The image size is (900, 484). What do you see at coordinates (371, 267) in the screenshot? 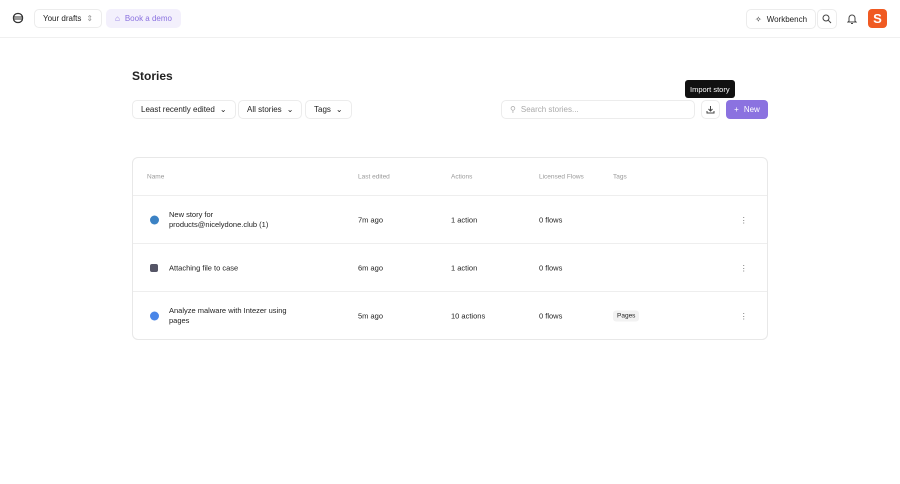
I see `last-edited: 6m ago` at bounding box center [371, 267].